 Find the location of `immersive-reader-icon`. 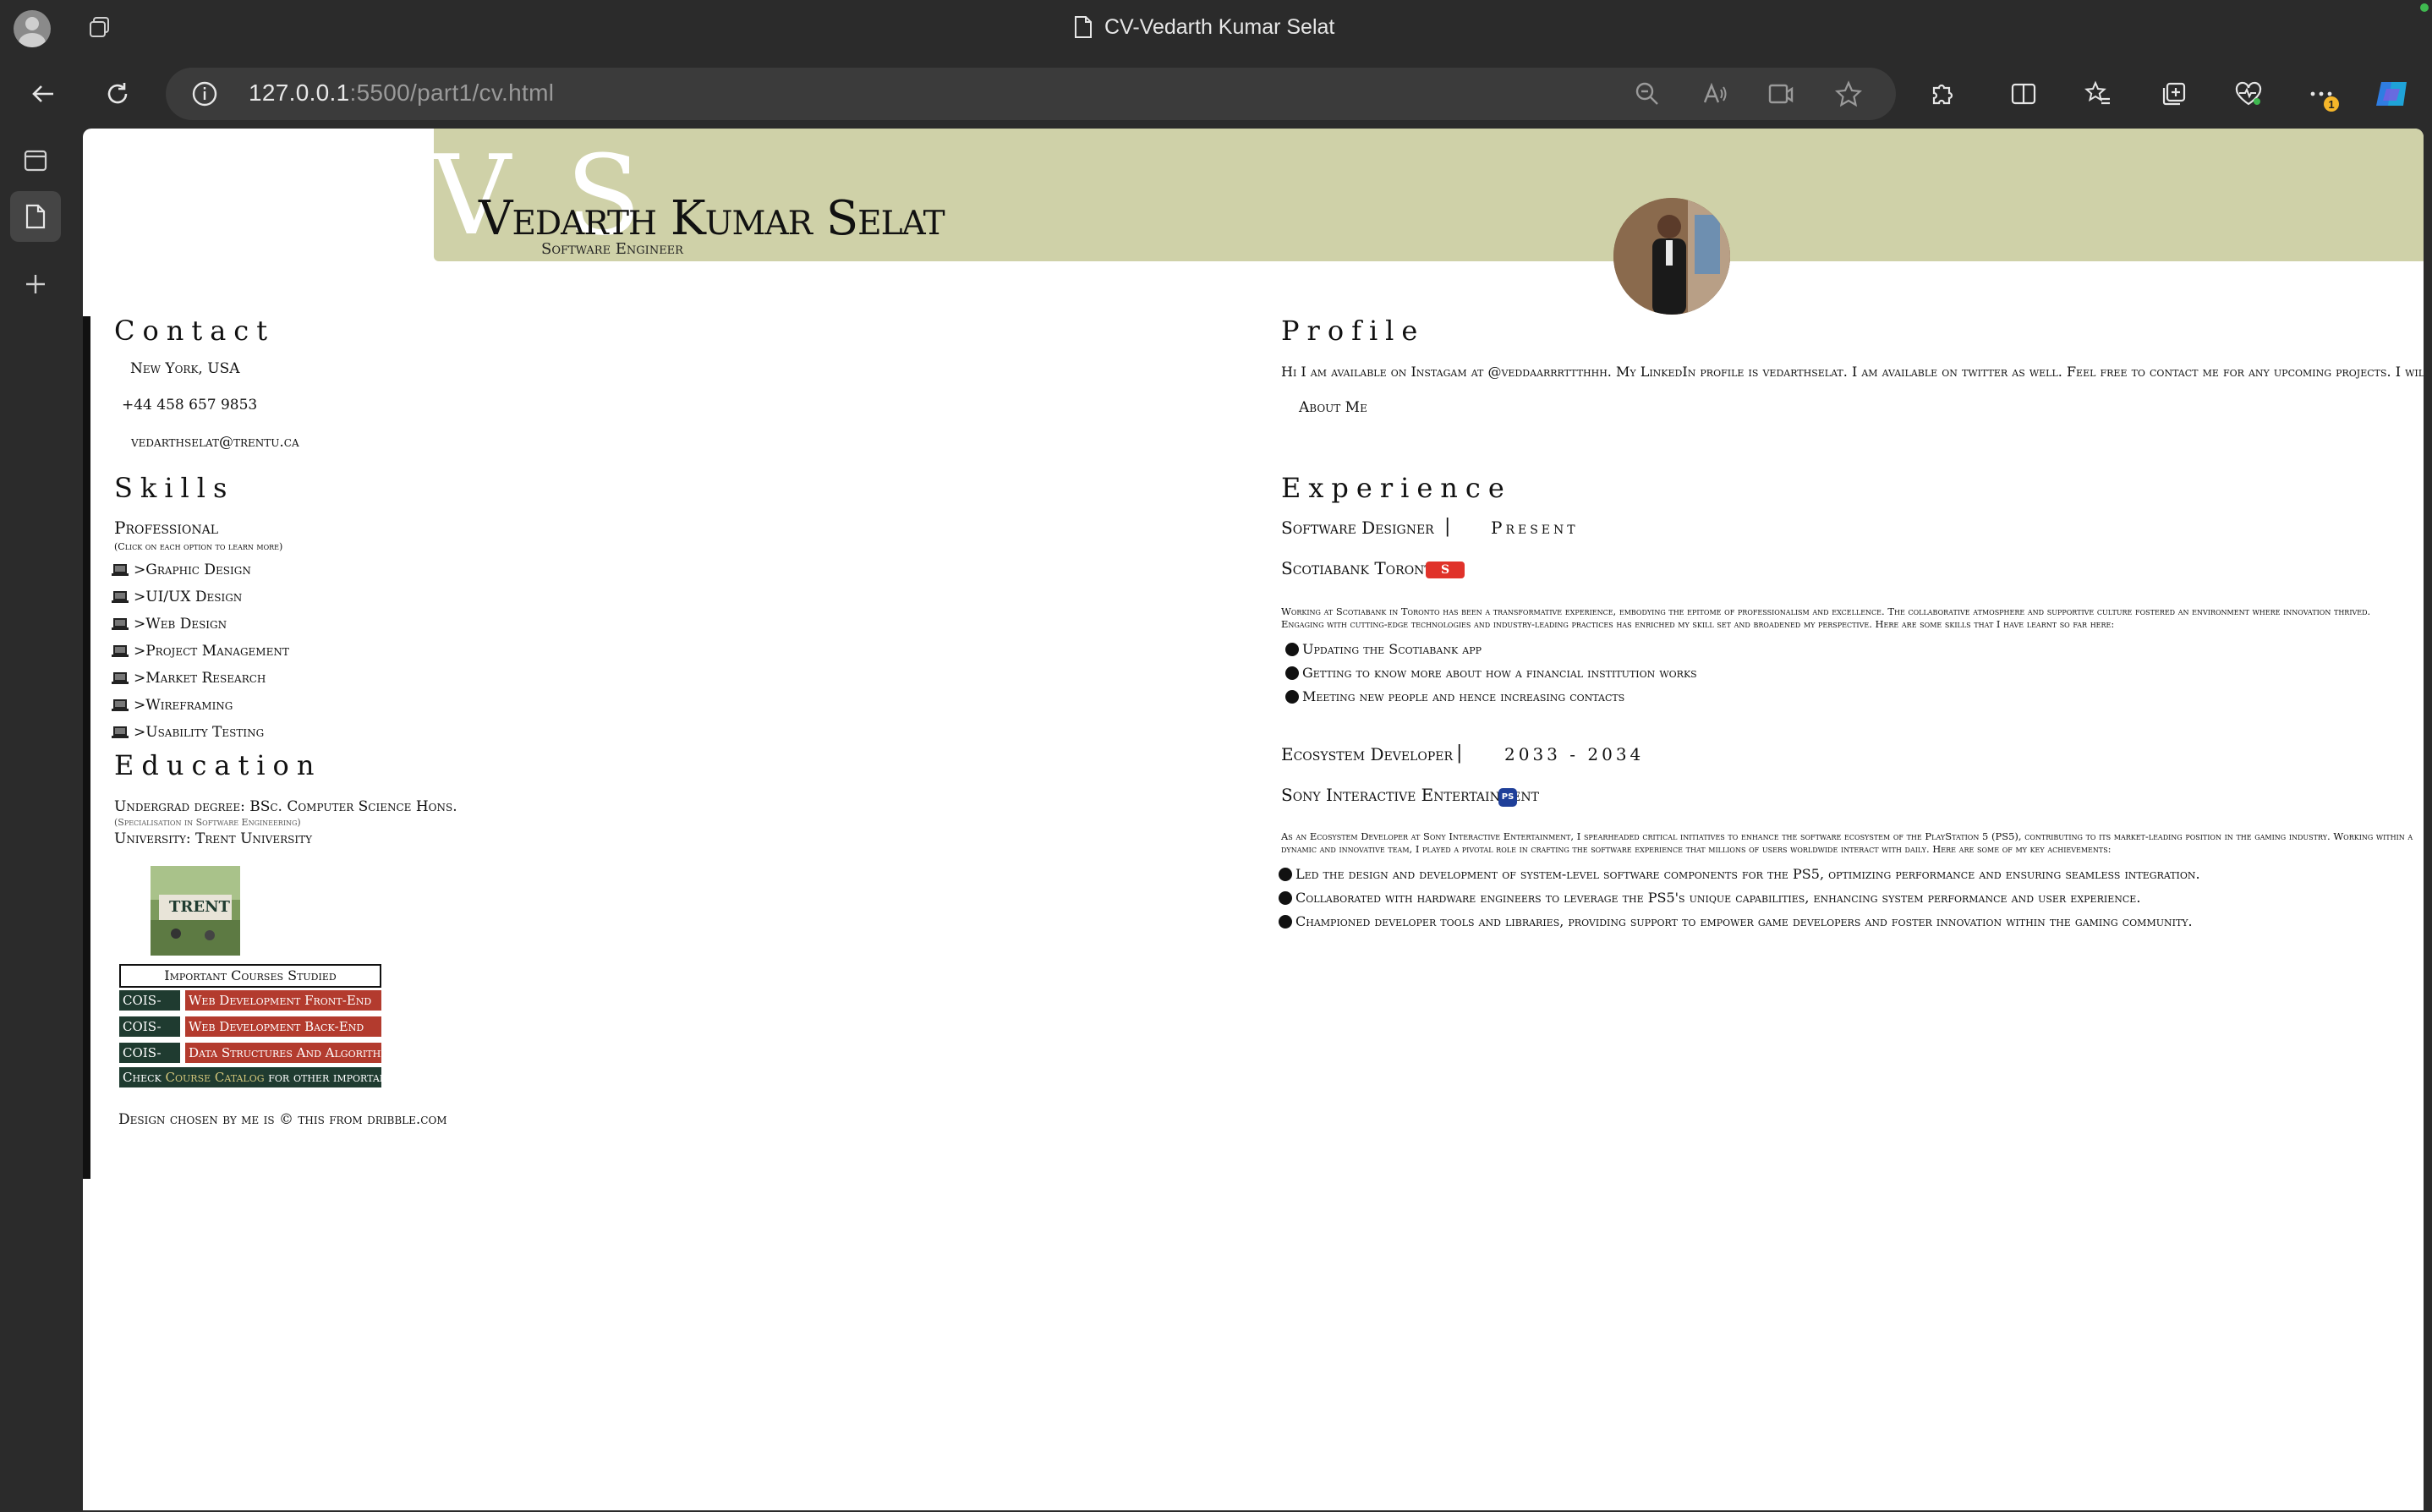

immersive-reader-icon is located at coordinates (1781, 93).